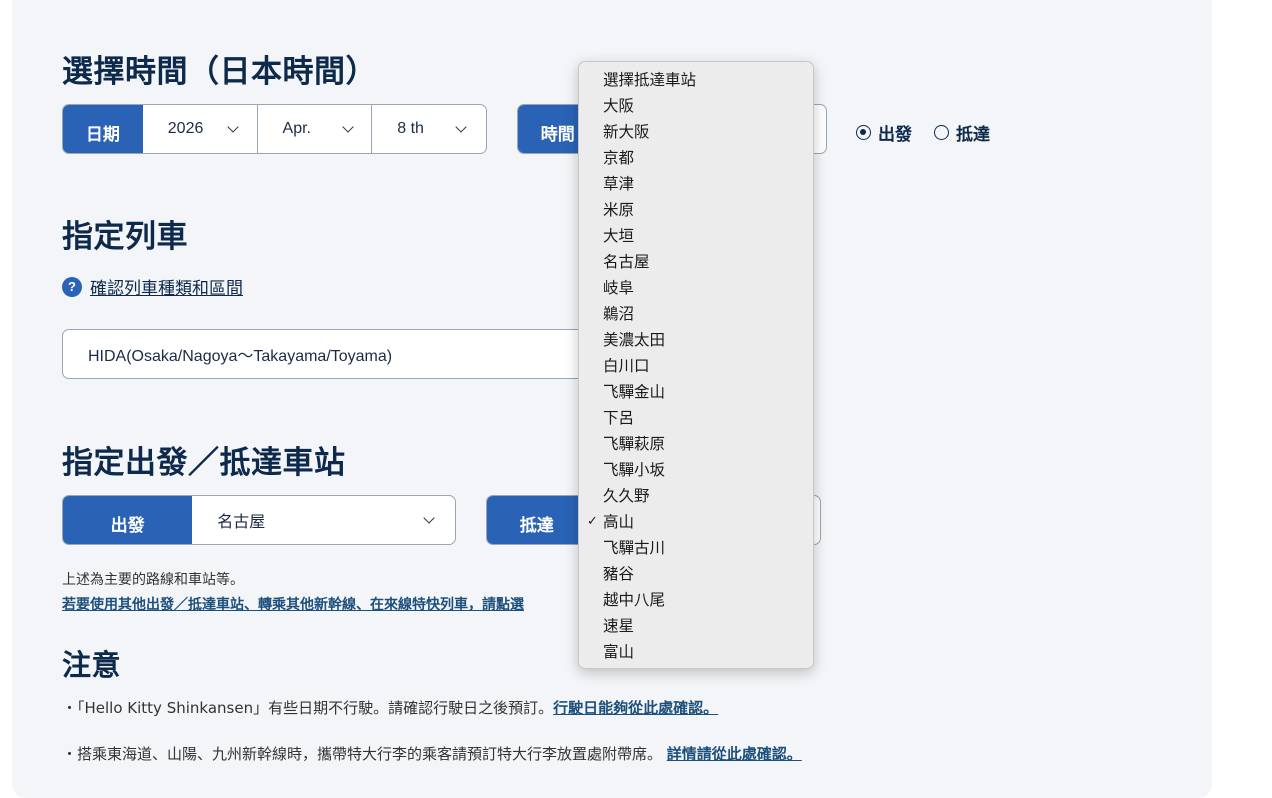  What do you see at coordinates (634, 600) in the screenshot?
I see `dropdown-option-label: 越中八尾` at bounding box center [634, 600].